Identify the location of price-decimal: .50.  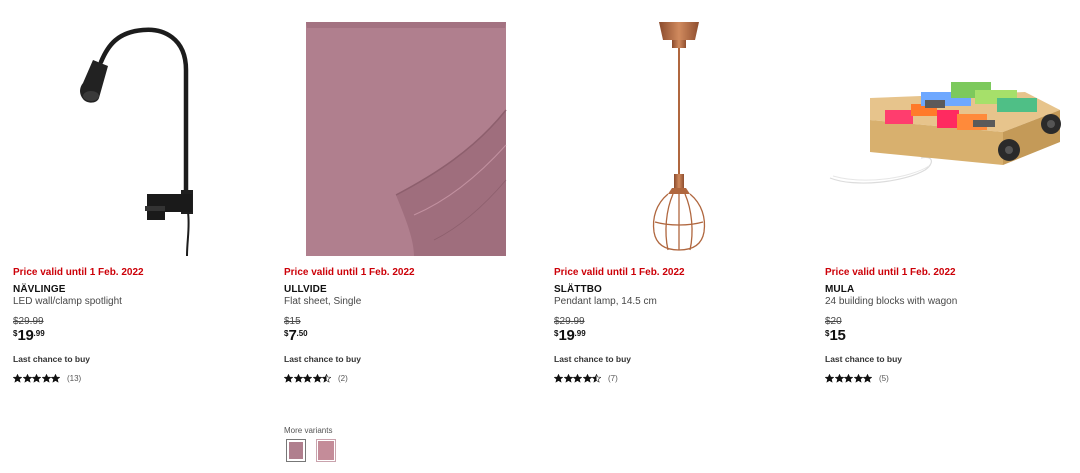
(302, 333).